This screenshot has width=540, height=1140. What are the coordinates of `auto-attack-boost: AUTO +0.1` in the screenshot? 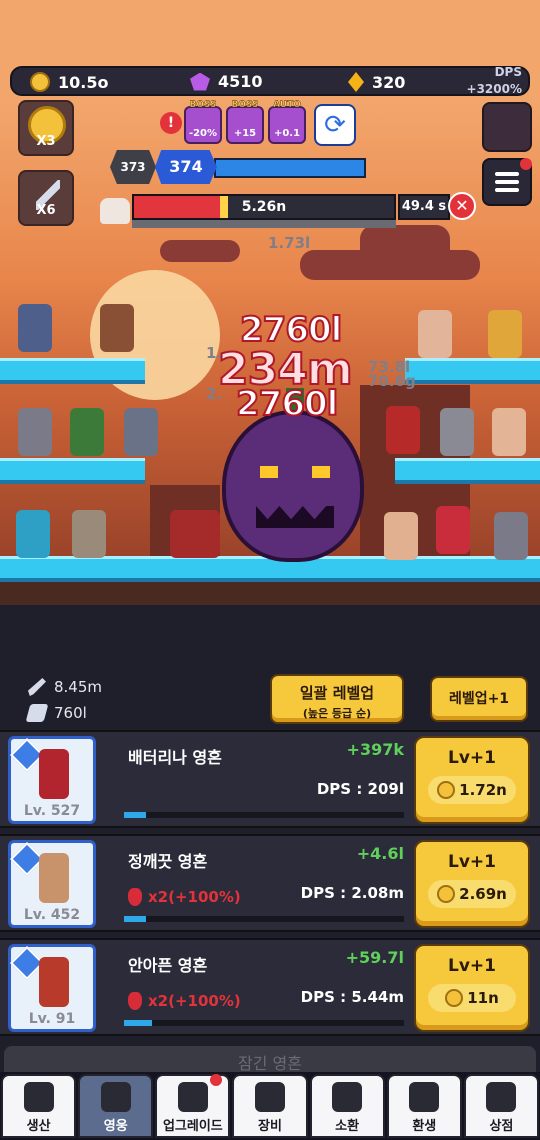 It's located at (287, 122).